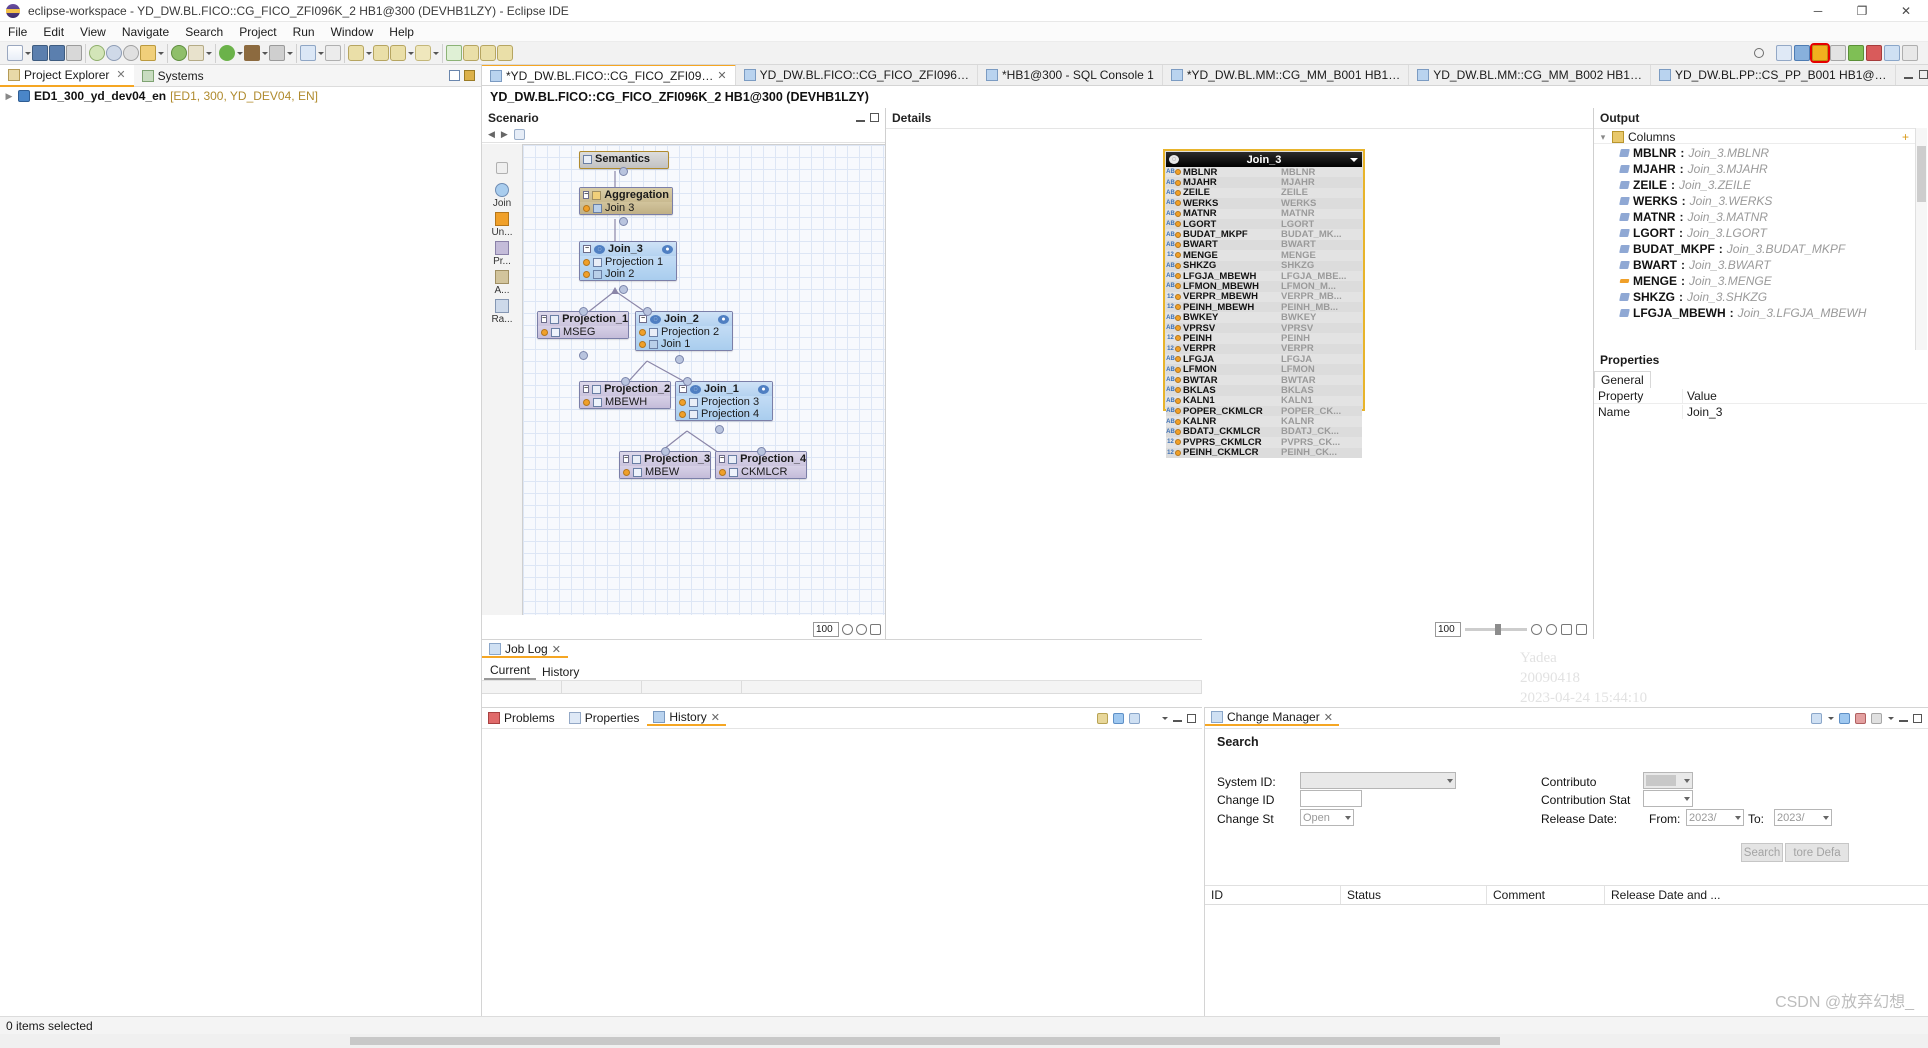 The height and width of the screenshot is (1048, 1928). Describe the element at coordinates (1921, 174) in the screenshot. I see `output-scrollbar-thumb` at that location.